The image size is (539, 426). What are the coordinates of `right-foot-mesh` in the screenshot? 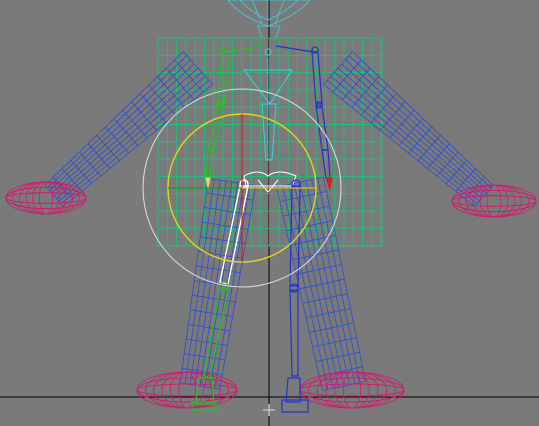 It's located at (352, 390).